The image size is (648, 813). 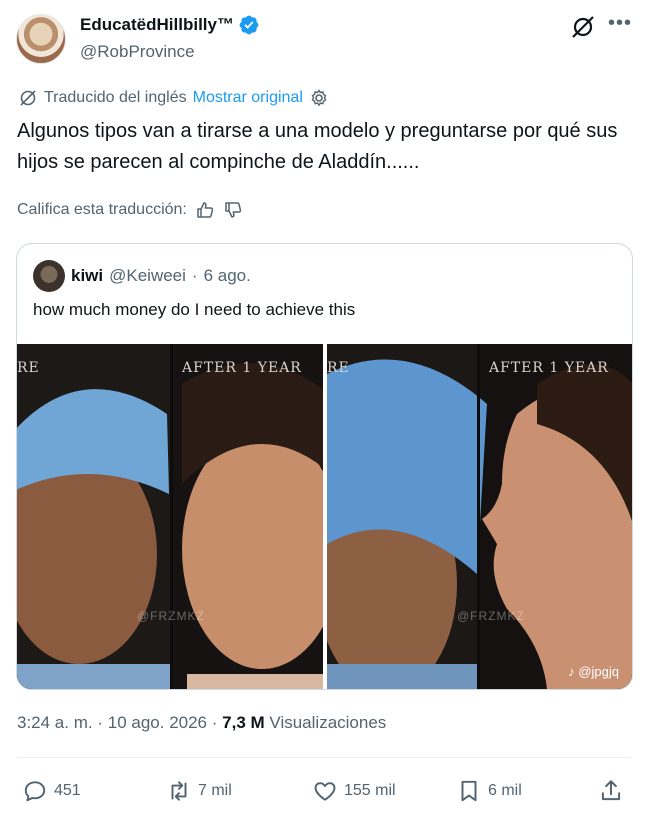 I want to click on verified-badge-icon, so click(x=249, y=25).